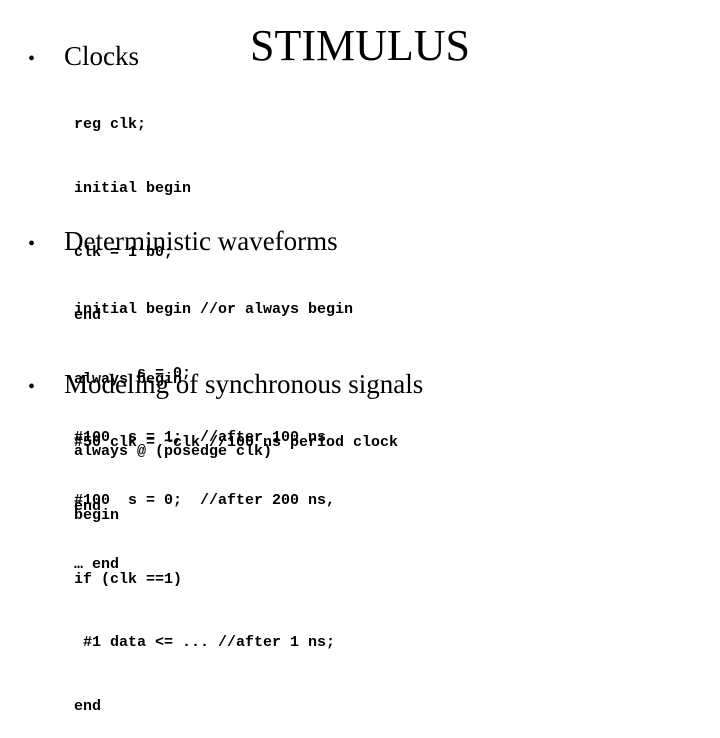 The image size is (720, 738). What do you see at coordinates (102, 56) in the screenshot?
I see `bullet-heading: Clocks` at bounding box center [102, 56].